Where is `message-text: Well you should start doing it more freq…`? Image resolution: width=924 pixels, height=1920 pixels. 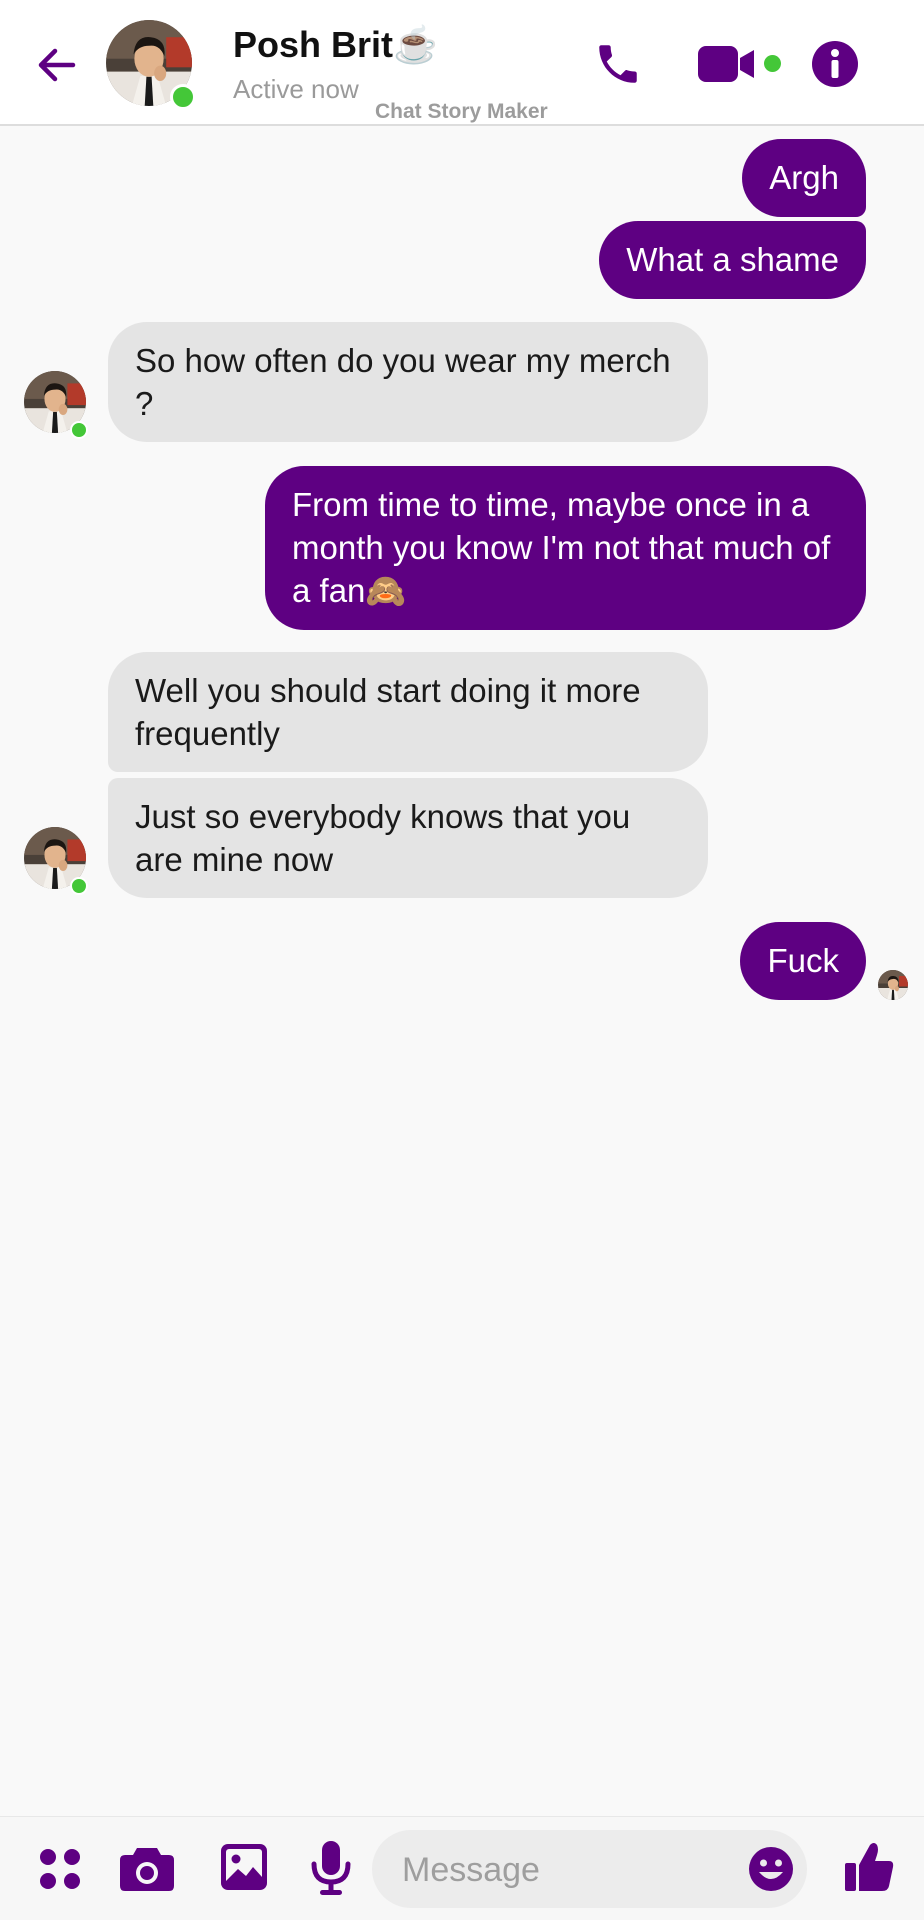
message-text: Well you should start doing it more freq… is located at coordinates (388, 712).